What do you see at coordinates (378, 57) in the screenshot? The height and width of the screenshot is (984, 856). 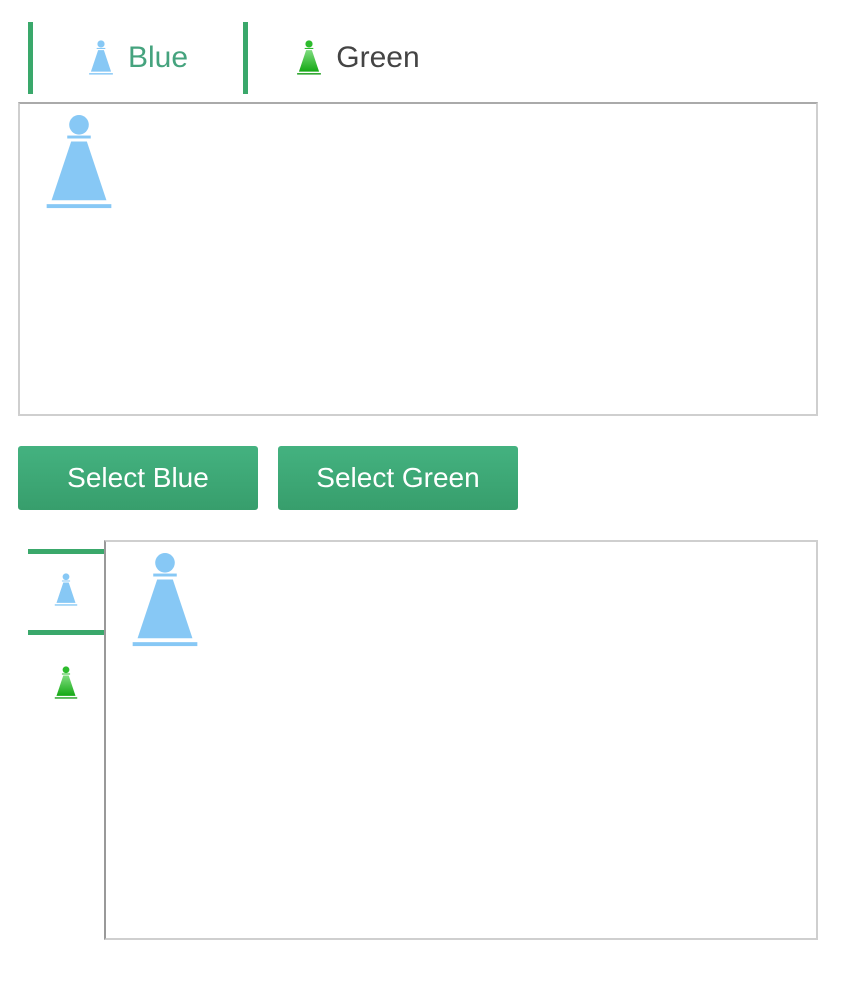 I see `tab-green-label: Green` at bounding box center [378, 57].